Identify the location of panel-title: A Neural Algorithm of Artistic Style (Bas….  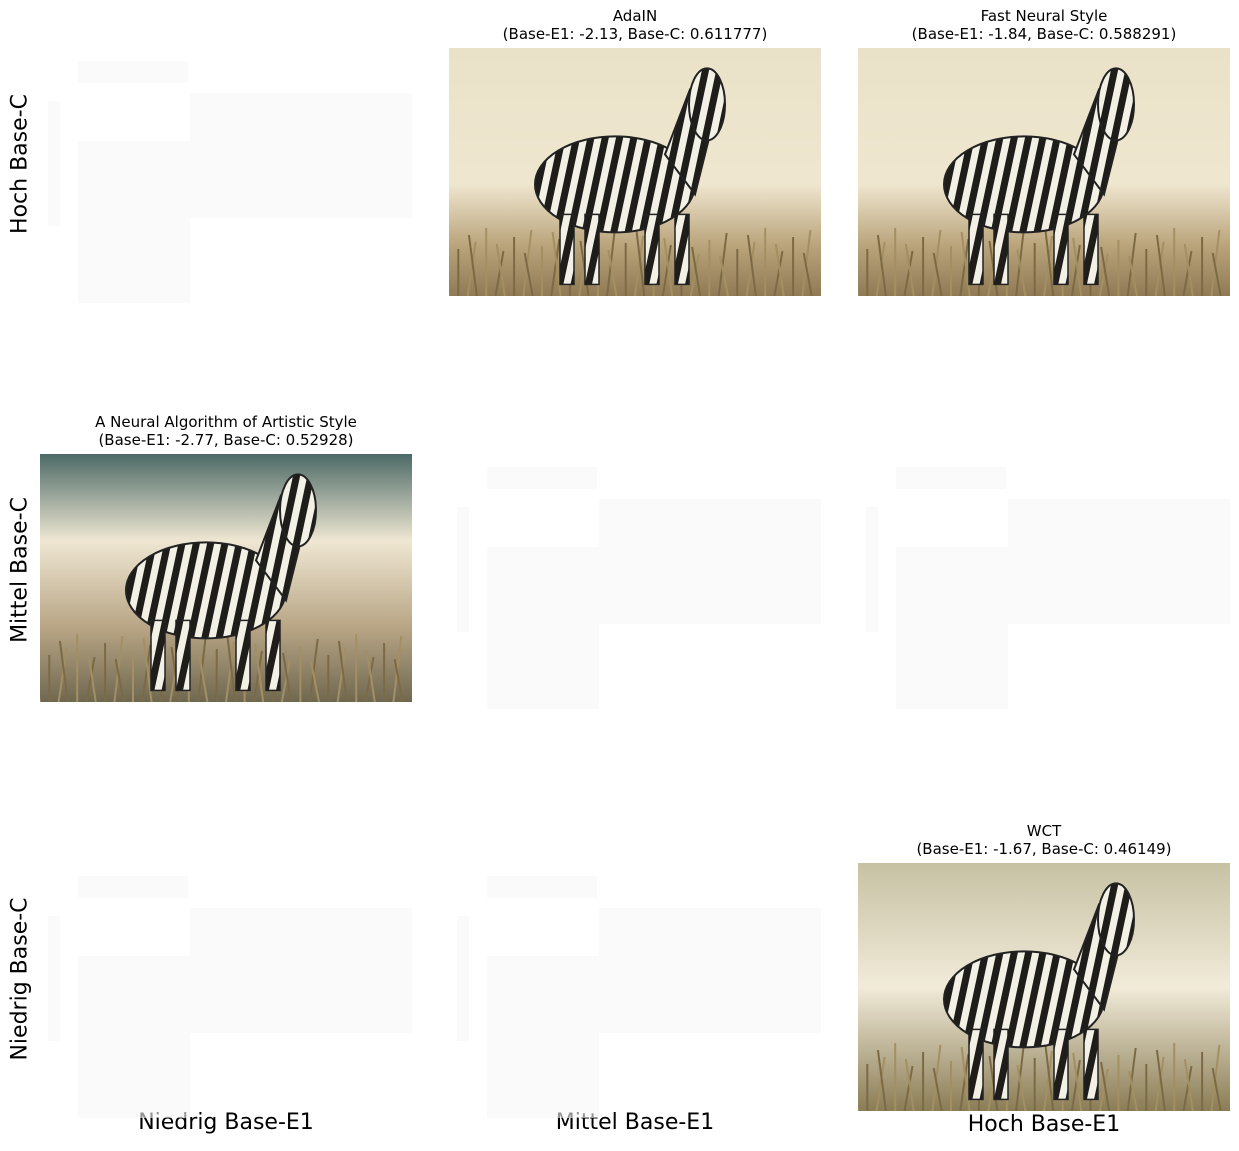
(226, 431).